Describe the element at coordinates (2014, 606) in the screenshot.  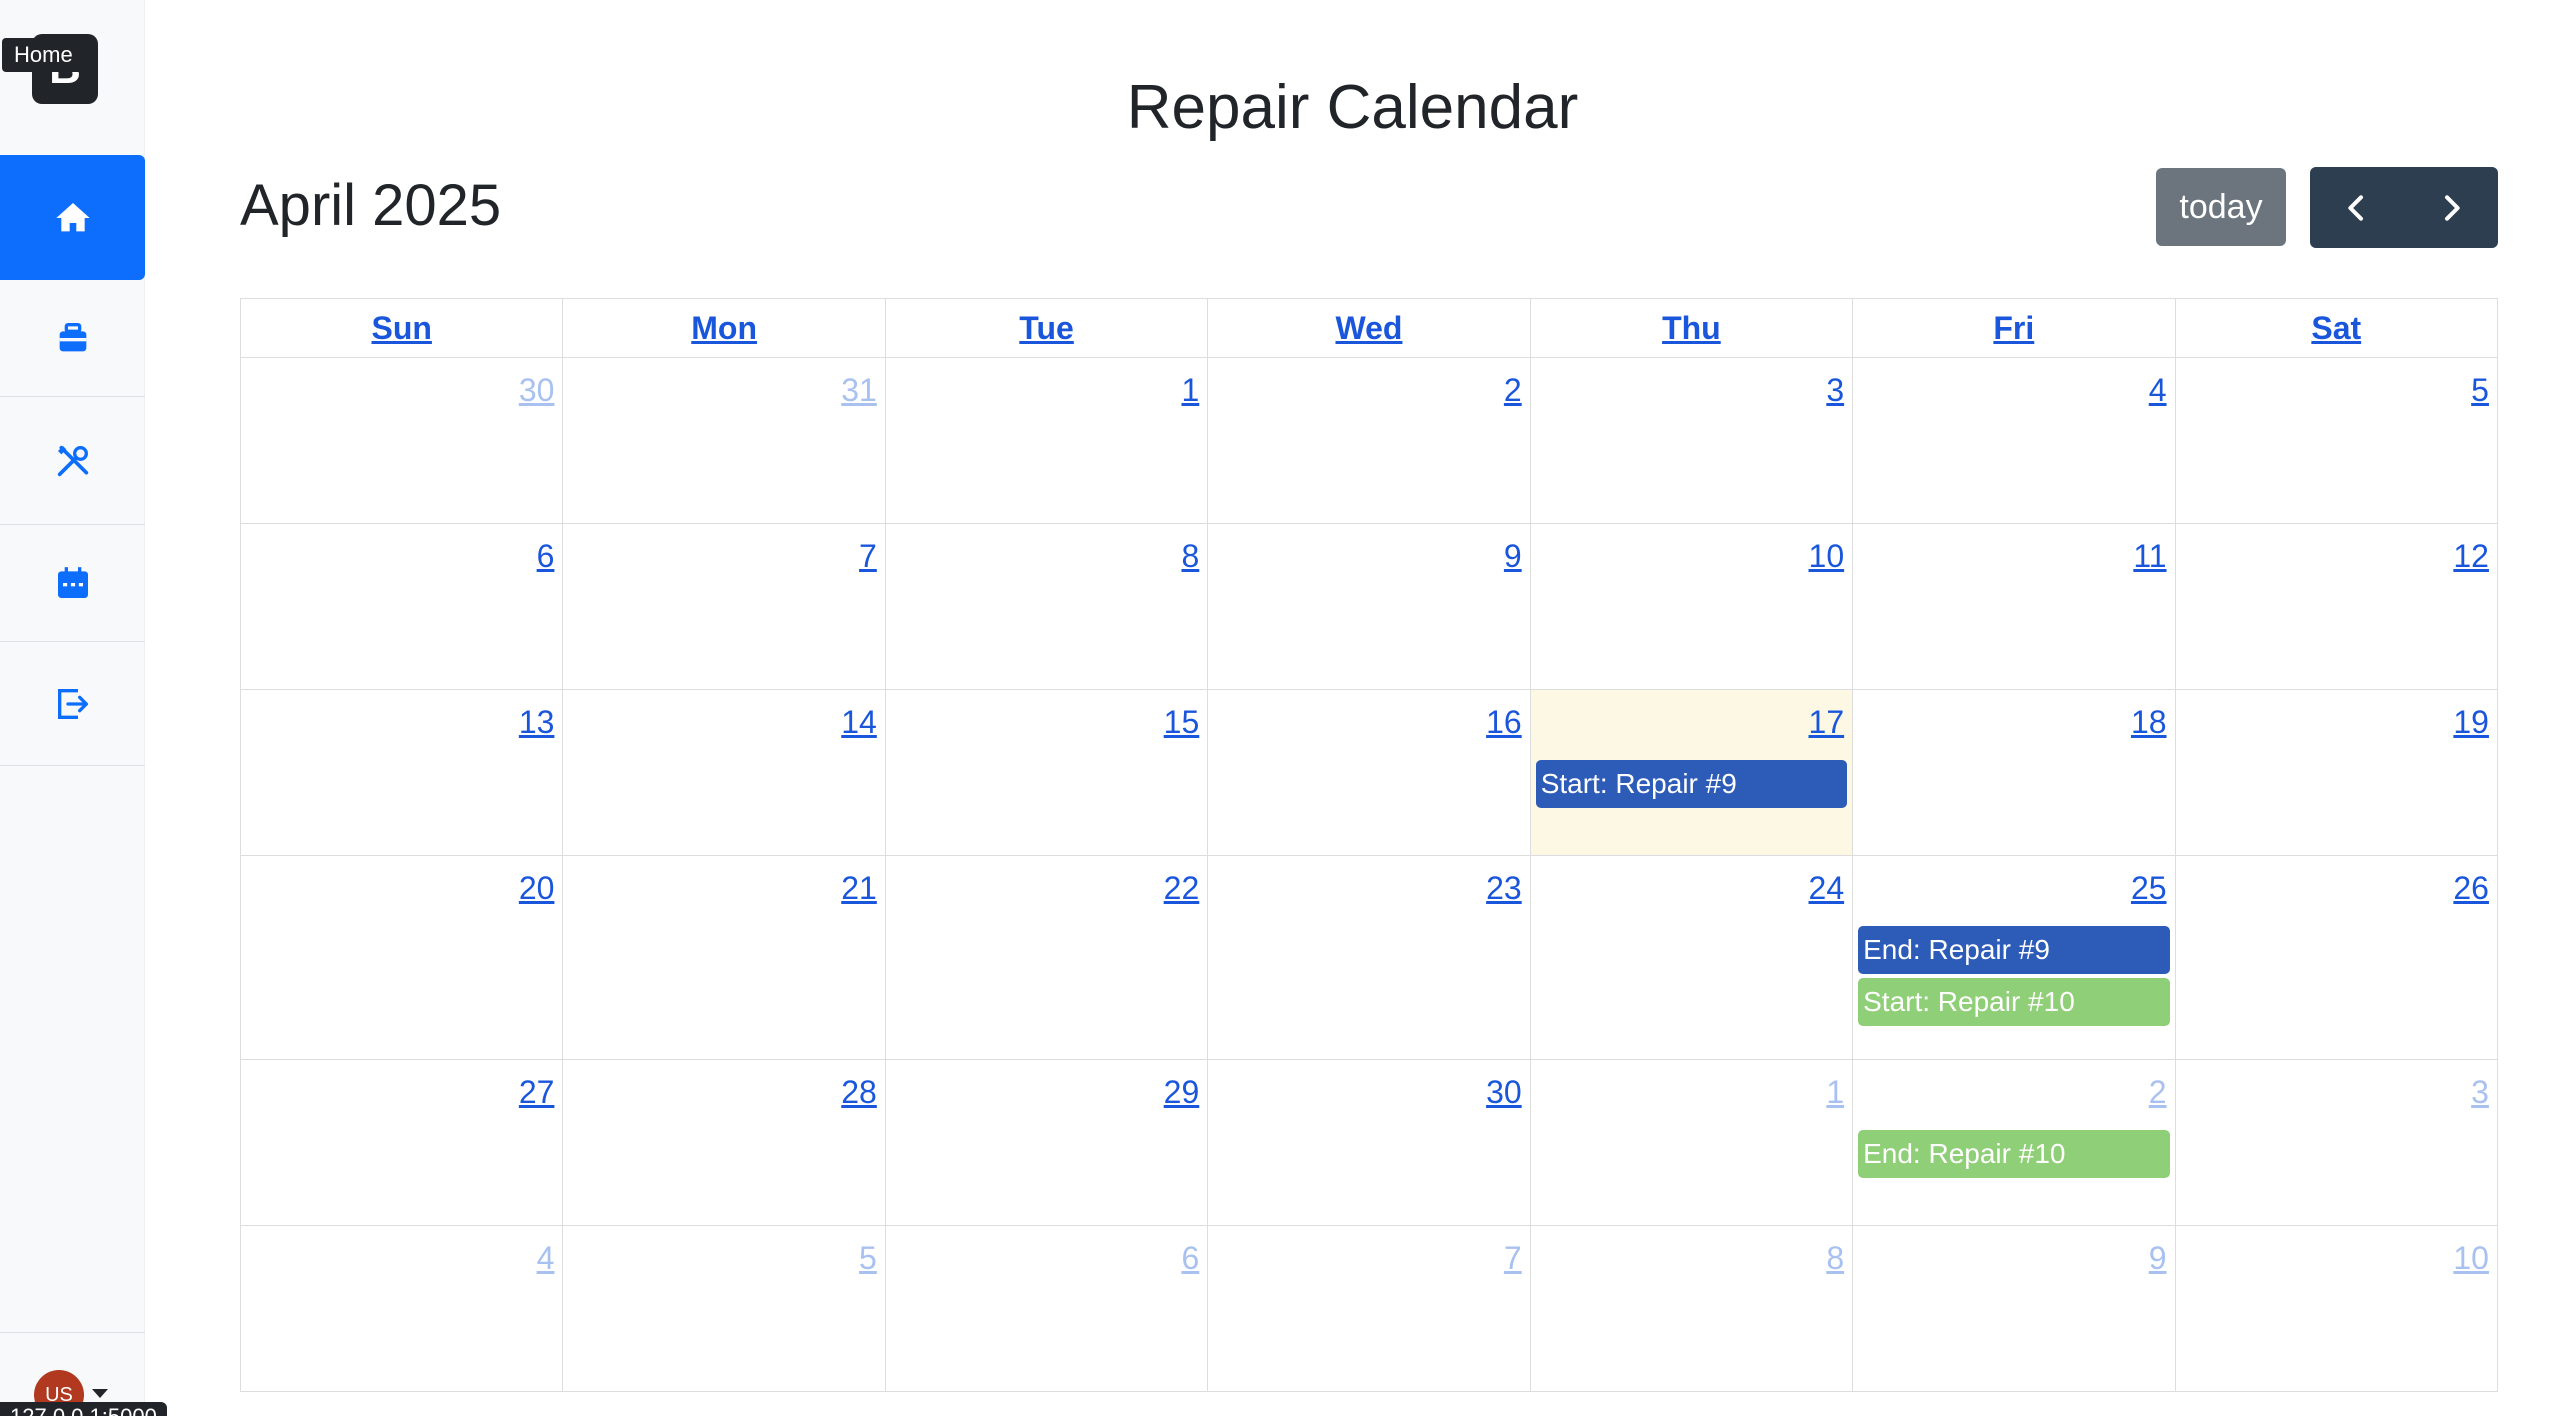
I see `calendar-day-cell: 11` at that location.